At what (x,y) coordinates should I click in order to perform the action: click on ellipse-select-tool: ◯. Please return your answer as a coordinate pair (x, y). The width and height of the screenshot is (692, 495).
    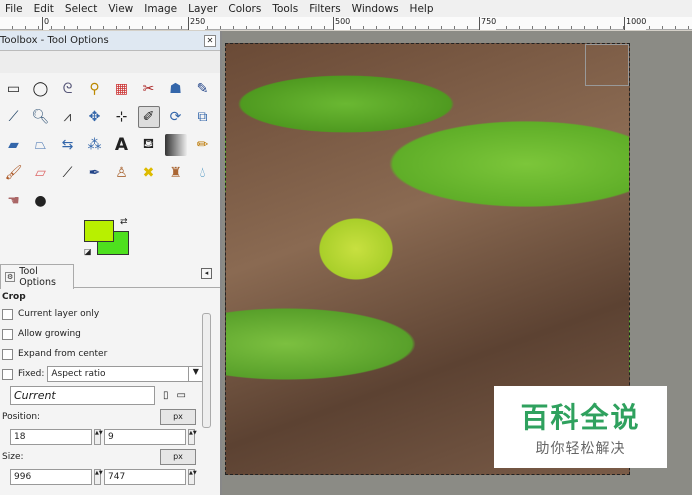
    Looking at the image, I should click on (41, 89).